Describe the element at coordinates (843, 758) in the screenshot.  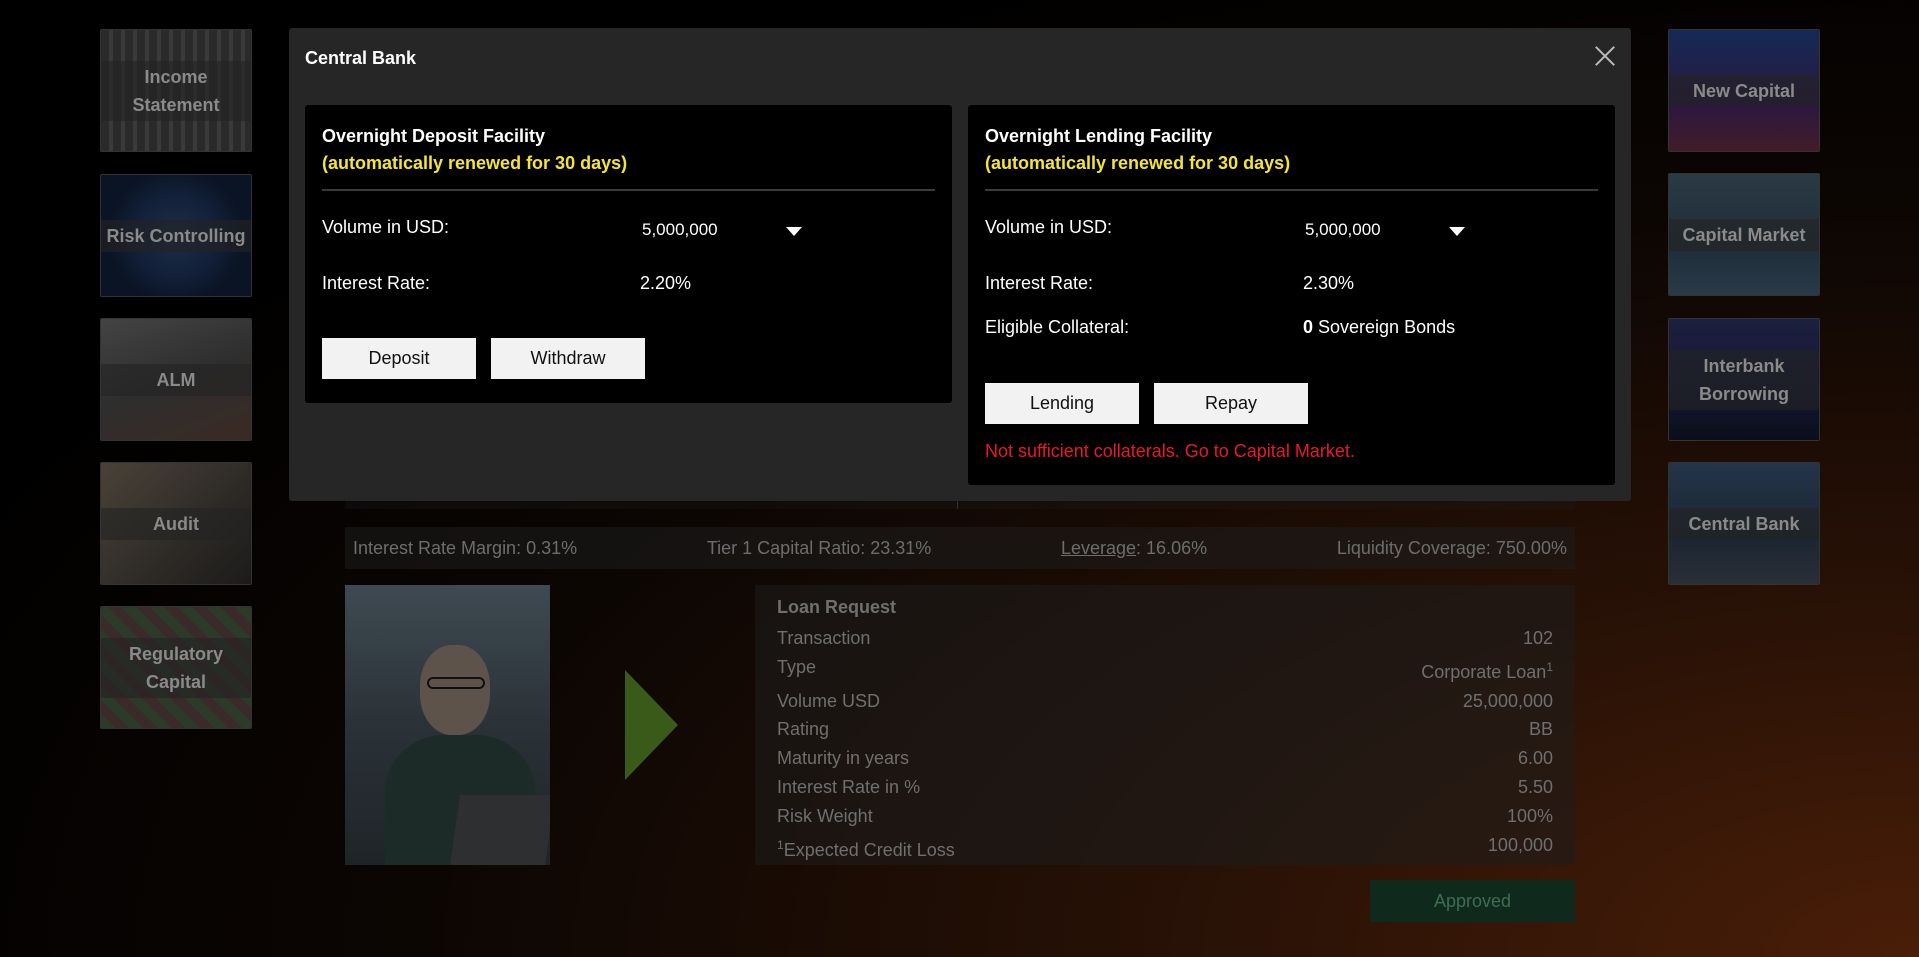
I see `loan-row-label: Maturity in years` at that location.